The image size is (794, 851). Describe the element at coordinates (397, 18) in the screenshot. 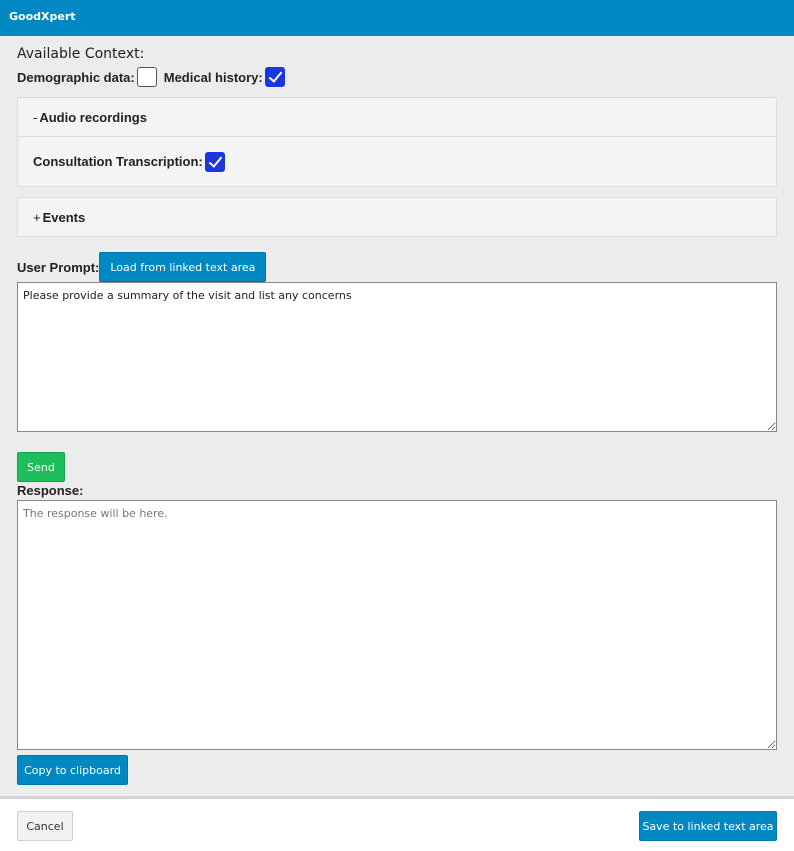

I see `title-bar: GoodXpert` at that location.